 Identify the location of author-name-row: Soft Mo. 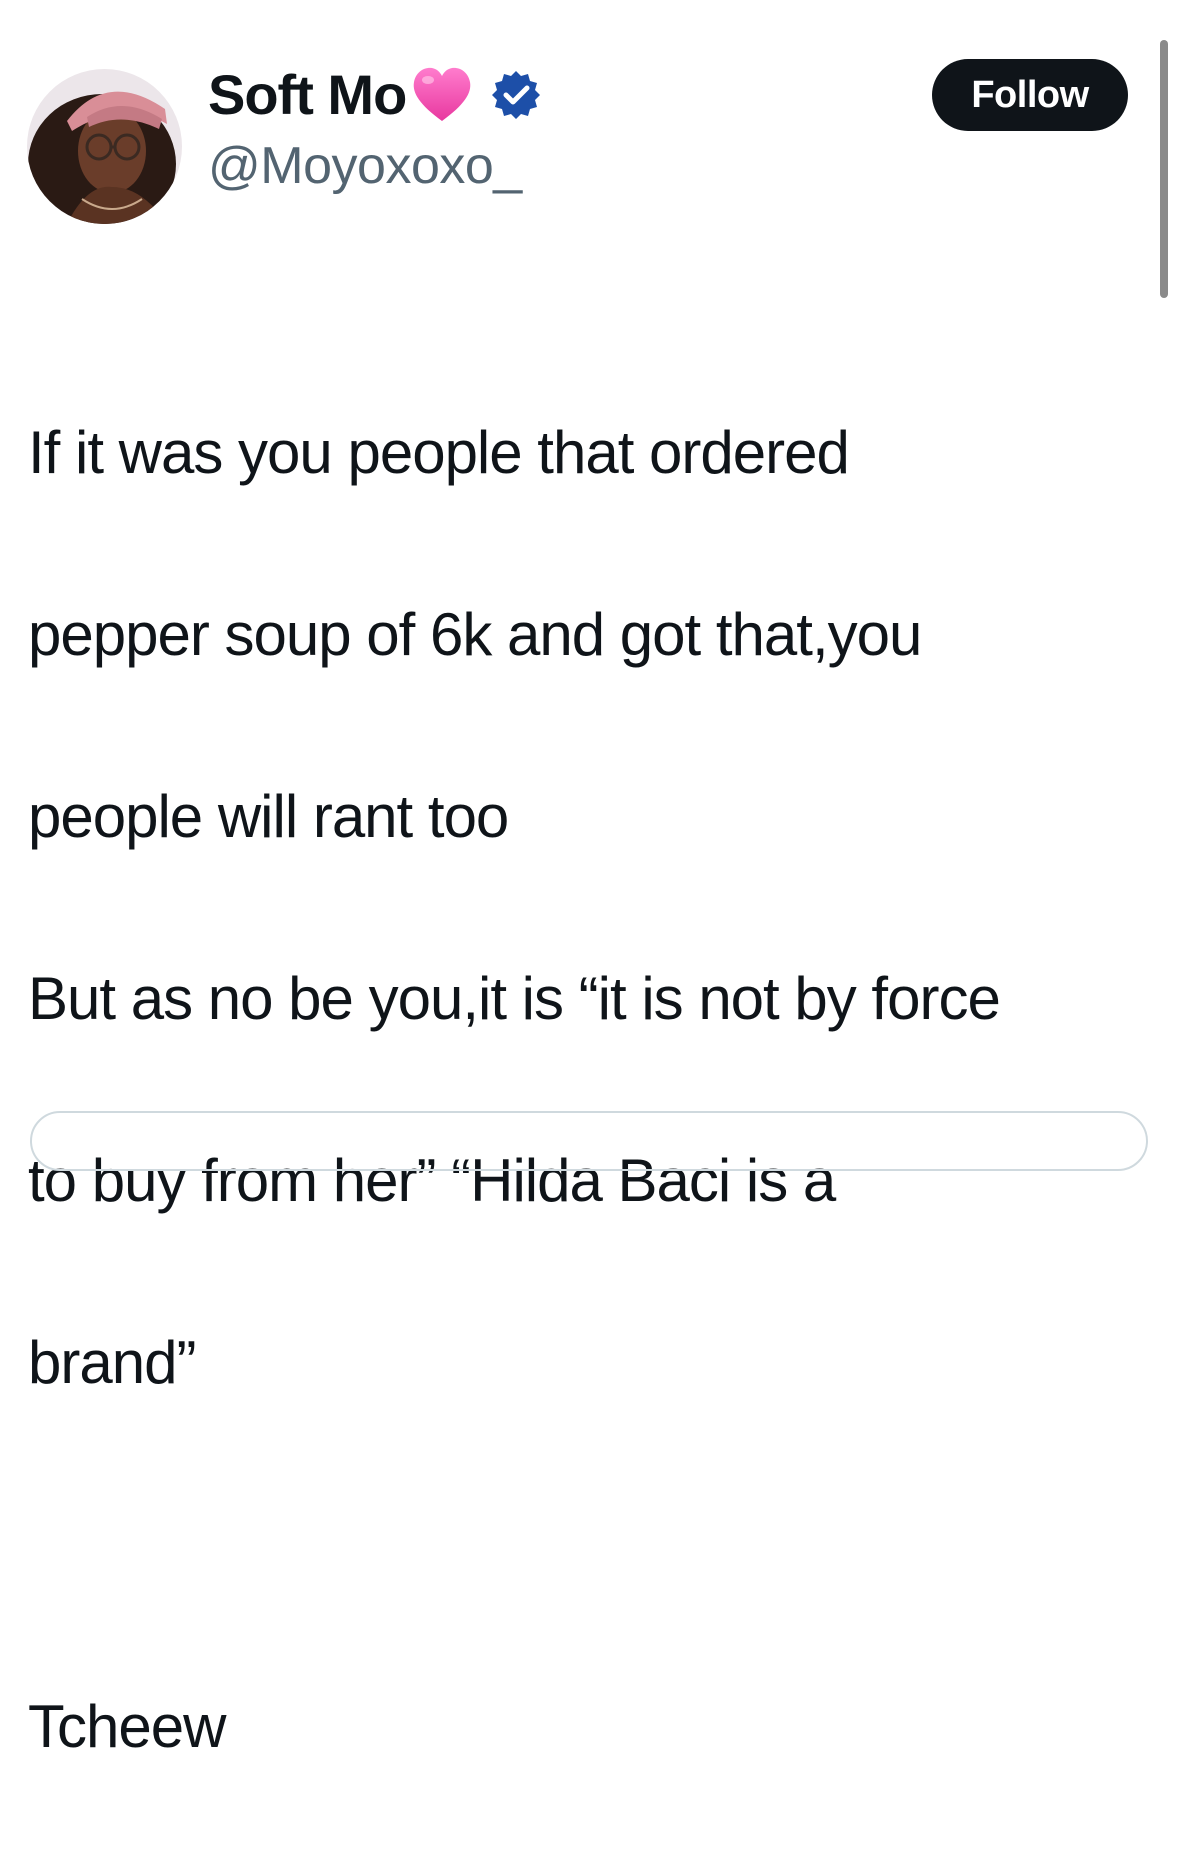
(375, 95).